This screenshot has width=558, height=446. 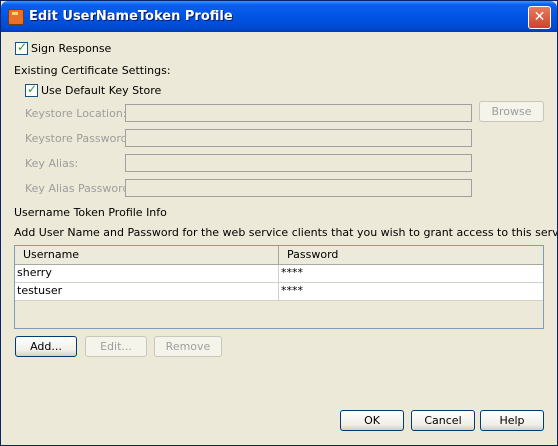 What do you see at coordinates (101, 90) in the screenshot?
I see `use-default-keystore-label: Use Default Key Store` at bounding box center [101, 90].